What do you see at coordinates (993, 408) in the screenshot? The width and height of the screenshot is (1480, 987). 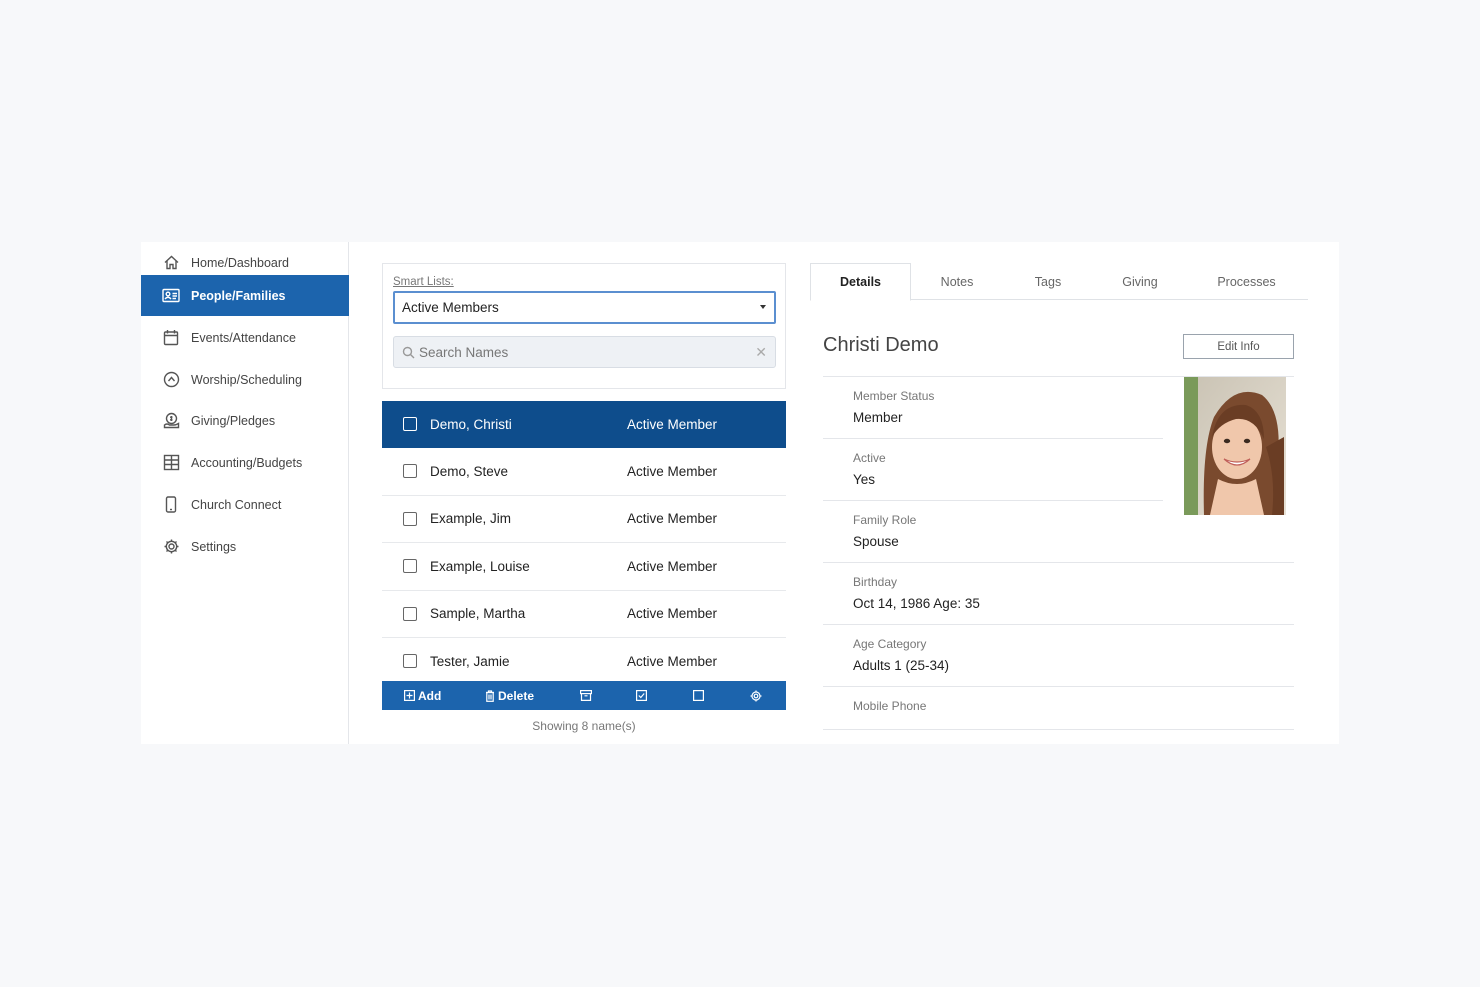 I see `field-member-status: Member Status Member` at bounding box center [993, 408].